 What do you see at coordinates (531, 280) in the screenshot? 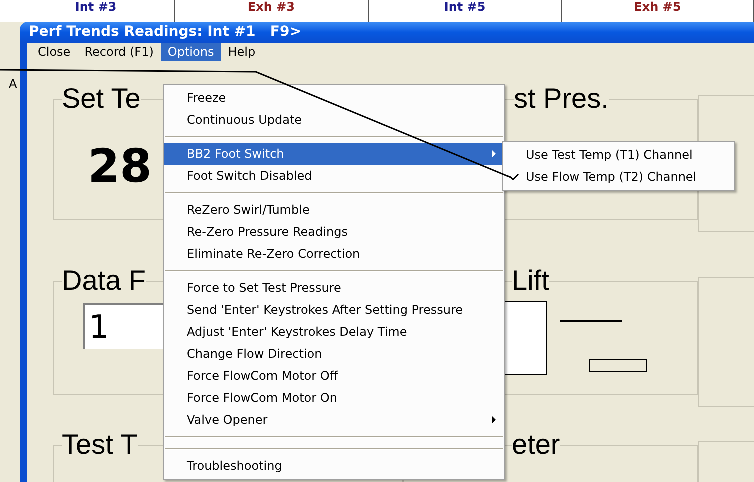
I see `group-title: Lift` at bounding box center [531, 280].